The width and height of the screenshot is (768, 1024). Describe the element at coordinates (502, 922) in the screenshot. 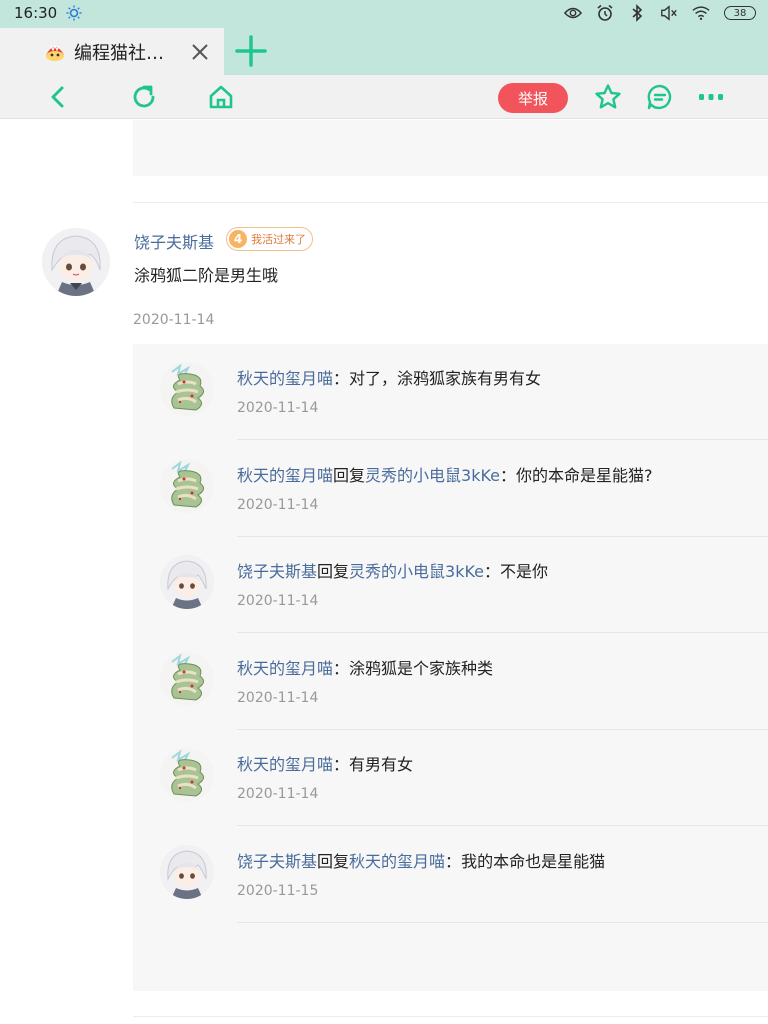

I see `reply-separator-line` at that location.